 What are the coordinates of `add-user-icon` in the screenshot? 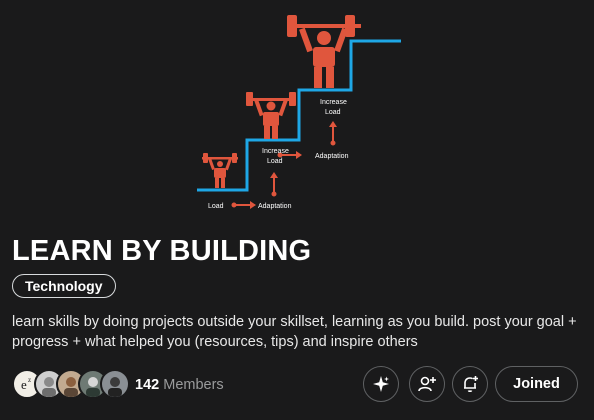 It's located at (427, 384).